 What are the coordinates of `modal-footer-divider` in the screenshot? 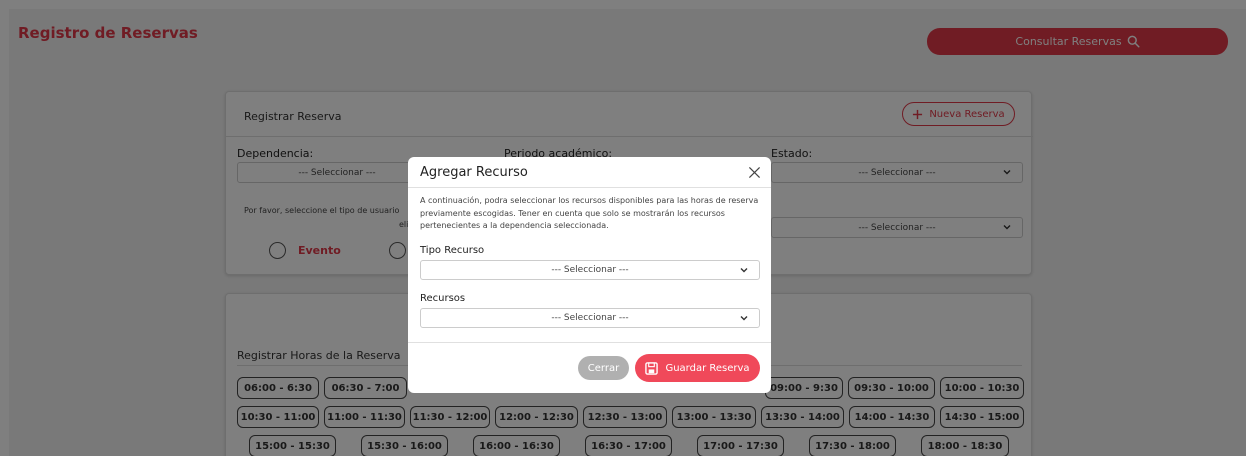 It's located at (589, 342).